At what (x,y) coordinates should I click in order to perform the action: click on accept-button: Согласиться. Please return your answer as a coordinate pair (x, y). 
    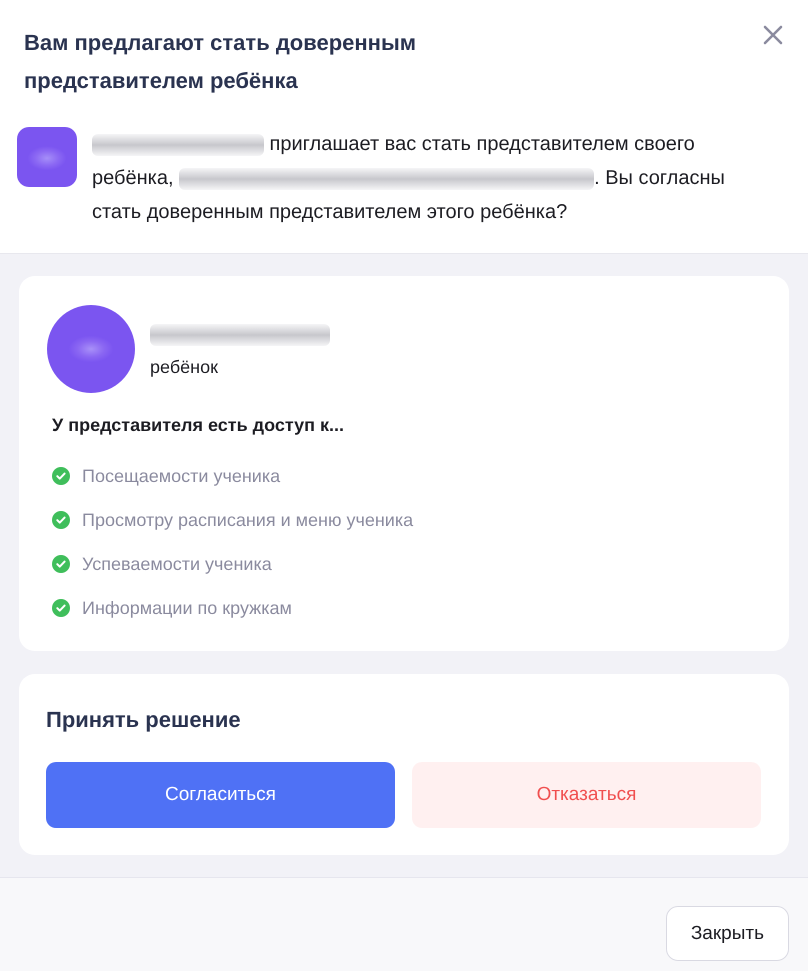
    Looking at the image, I should click on (220, 795).